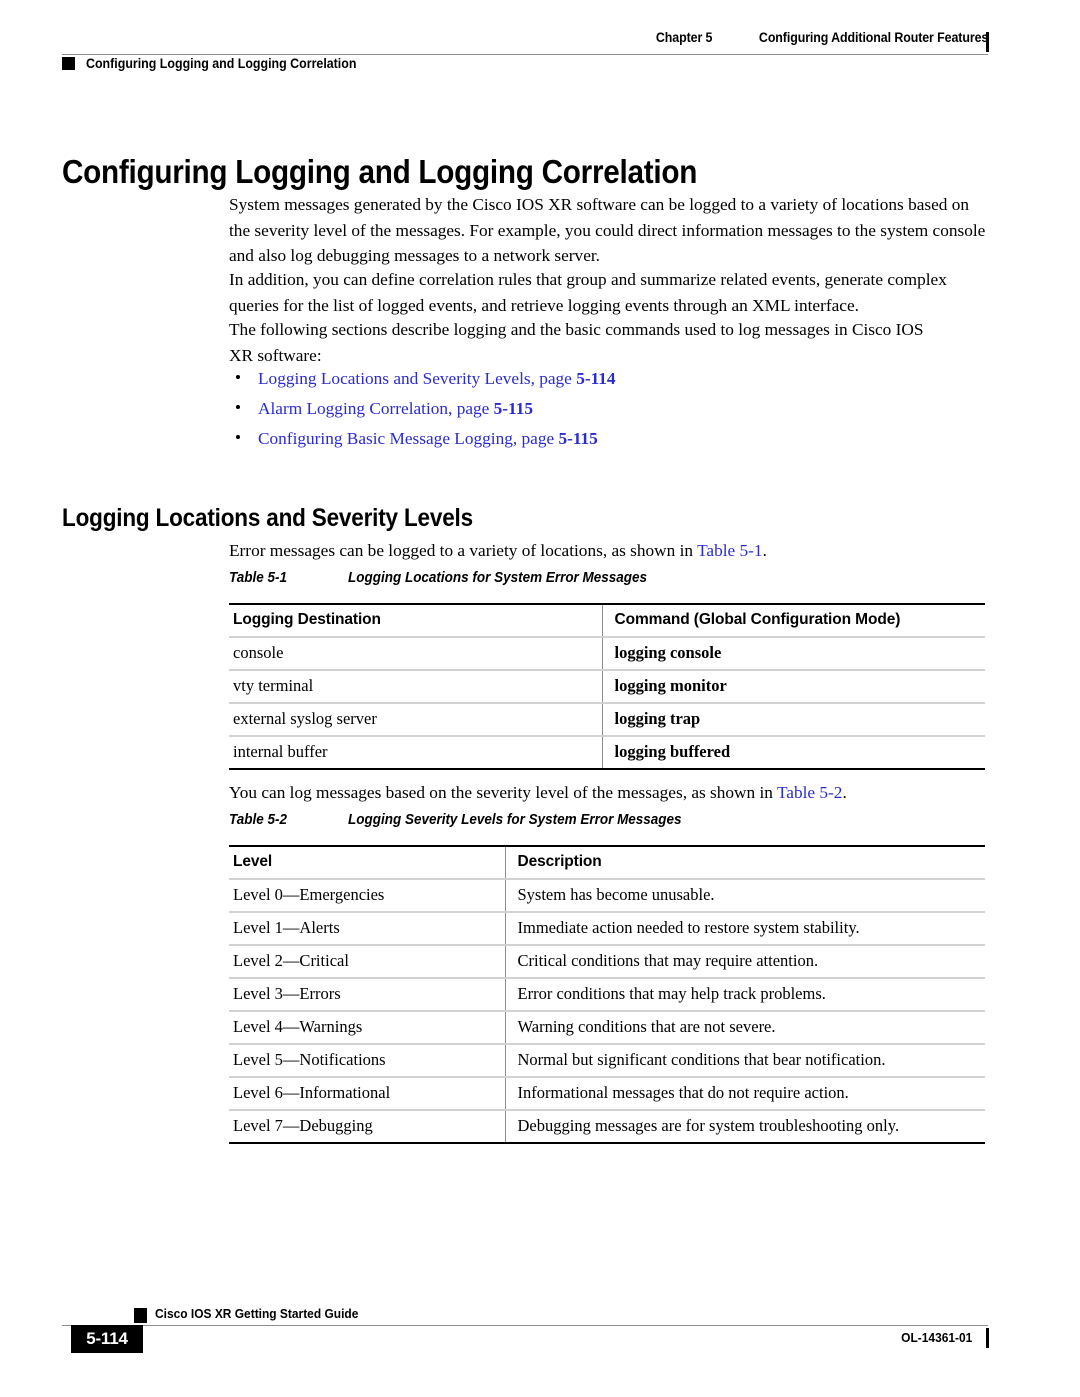  Describe the element at coordinates (744, 862) in the screenshot. I see `column-header-description: Description` at that location.